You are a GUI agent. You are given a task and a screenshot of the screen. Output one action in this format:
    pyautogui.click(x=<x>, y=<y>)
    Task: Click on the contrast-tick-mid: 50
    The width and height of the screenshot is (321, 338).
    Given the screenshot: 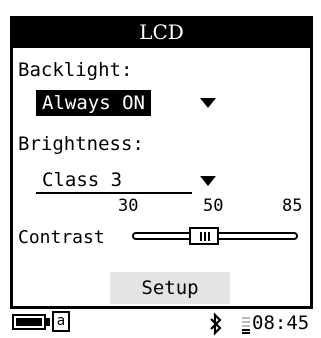 What is the action you would take?
    pyautogui.click(x=213, y=206)
    